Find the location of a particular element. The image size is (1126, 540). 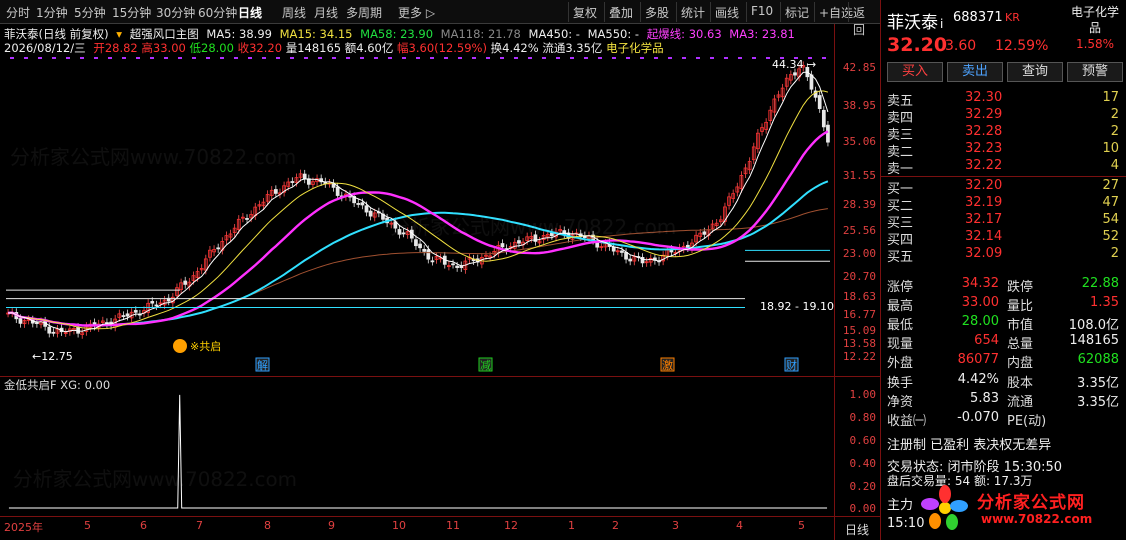

price-tick: 35.06 is located at coordinates (859, 141).